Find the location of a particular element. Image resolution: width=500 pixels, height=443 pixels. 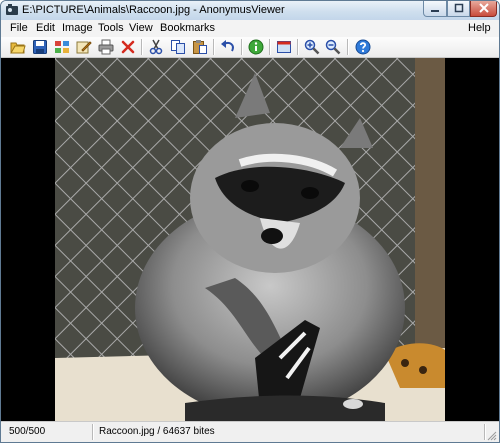

menu-image: Image is located at coordinates (77, 28).